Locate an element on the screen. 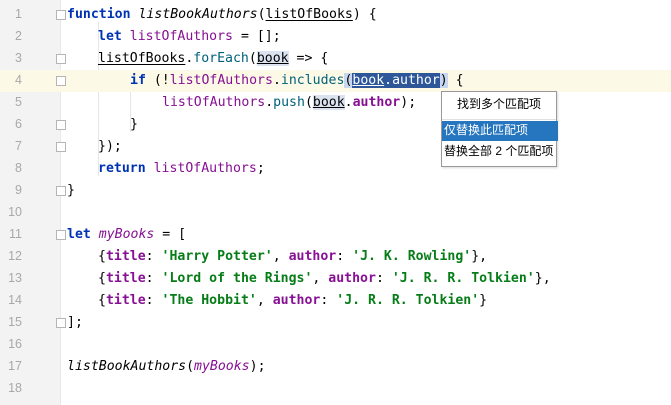 This screenshot has width=671, height=405. line-number: 2 is located at coordinates (18, 36).